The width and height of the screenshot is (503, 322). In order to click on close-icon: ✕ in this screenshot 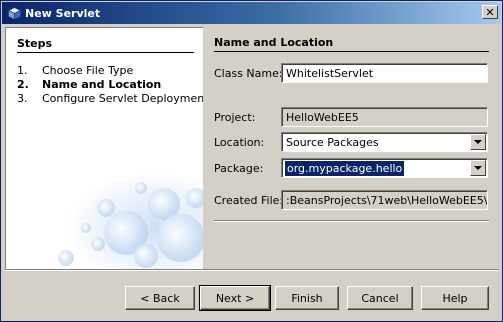, I will do `click(490, 12)`.